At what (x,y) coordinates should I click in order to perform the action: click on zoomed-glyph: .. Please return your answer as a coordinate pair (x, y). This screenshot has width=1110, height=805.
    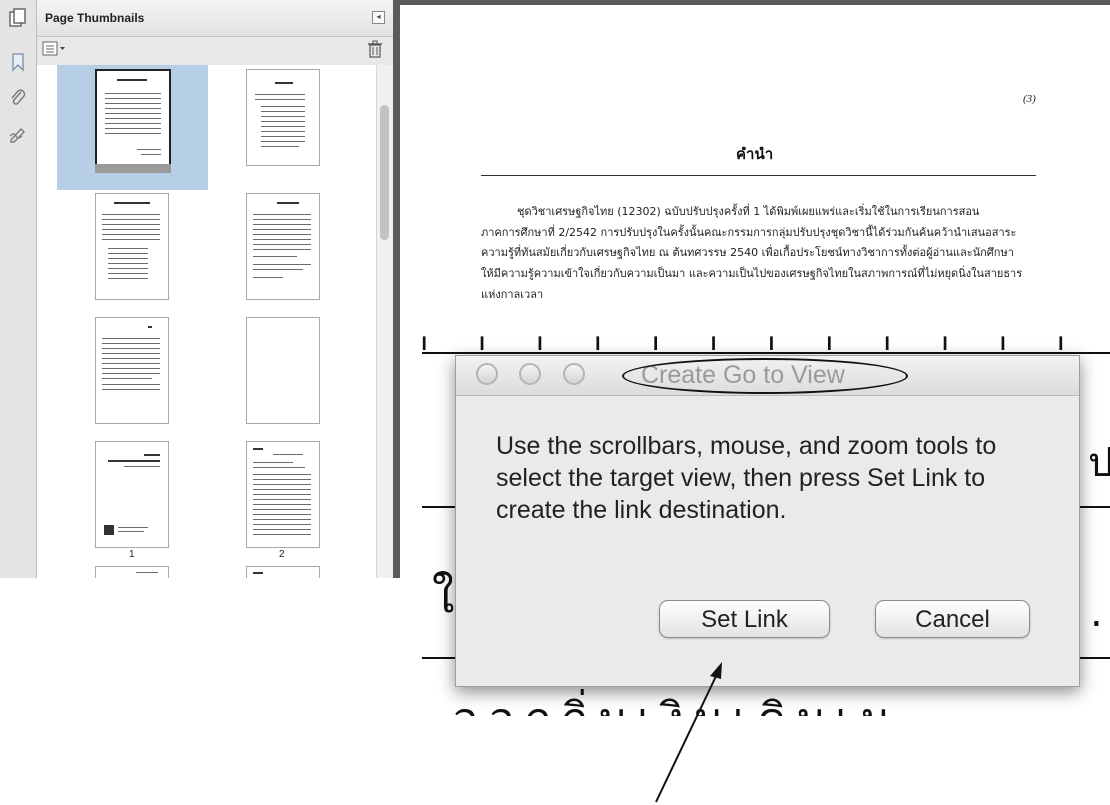
    Looking at the image, I should click on (1096, 613).